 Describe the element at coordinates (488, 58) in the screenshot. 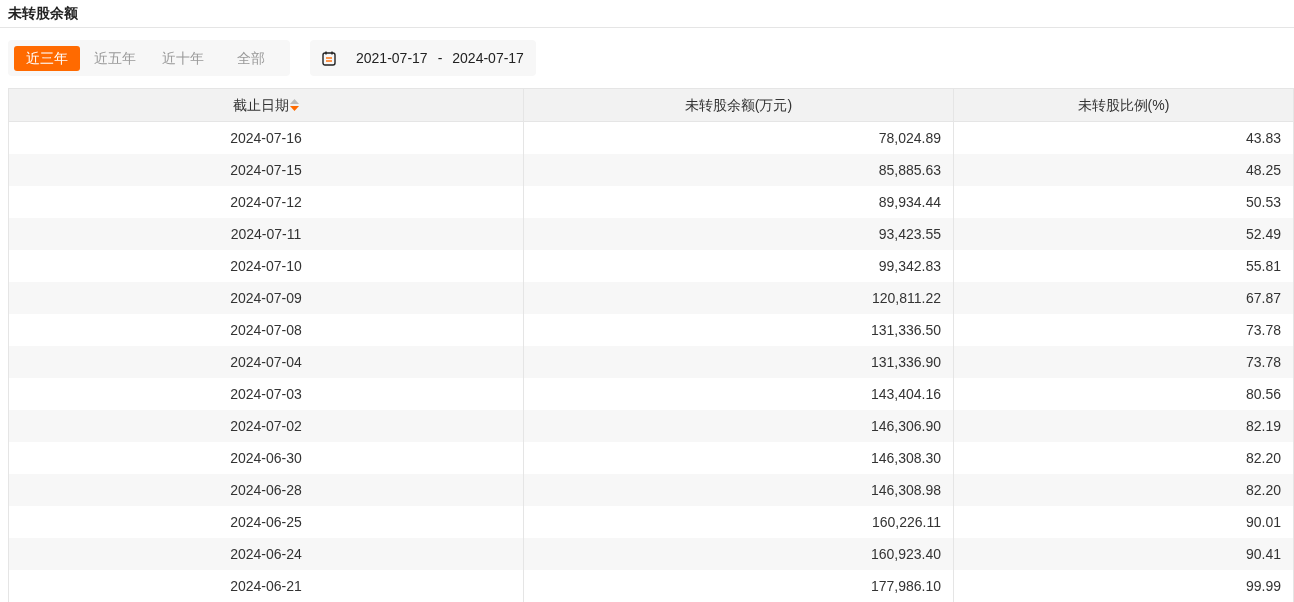

I see `end-date: 2024-07-17` at that location.